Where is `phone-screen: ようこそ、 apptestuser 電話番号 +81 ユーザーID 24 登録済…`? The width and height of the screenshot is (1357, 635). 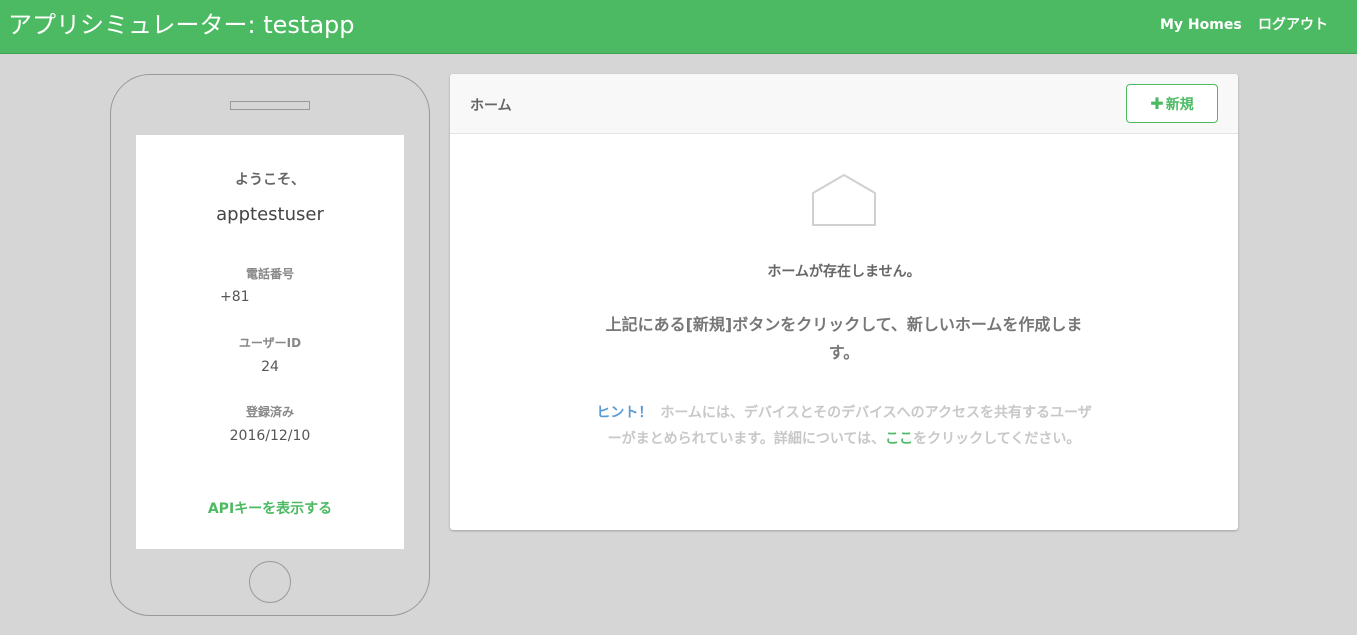 phone-screen: ようこそ、 apptestuser 電話番号 +81 ユーザーID 24 登録済… is located at coordinates (270, 342).